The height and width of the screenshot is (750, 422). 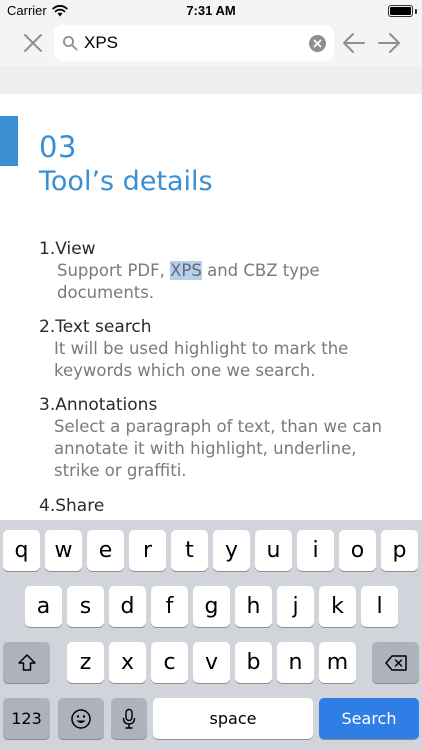 I want to click on key-m: m, so click(x=337, y=662).